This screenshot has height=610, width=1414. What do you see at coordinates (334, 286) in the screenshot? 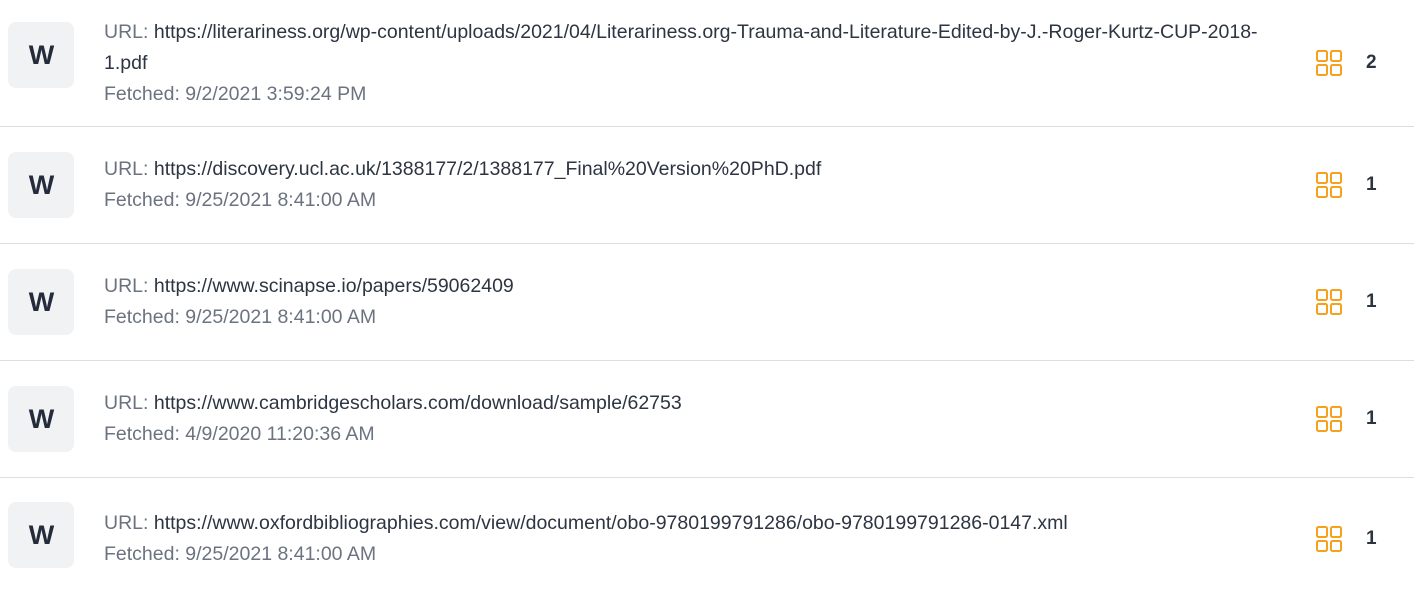
I see `source-url-link: https://www.scinapse.io/papers/59062409` at bounding box center [334, 286].